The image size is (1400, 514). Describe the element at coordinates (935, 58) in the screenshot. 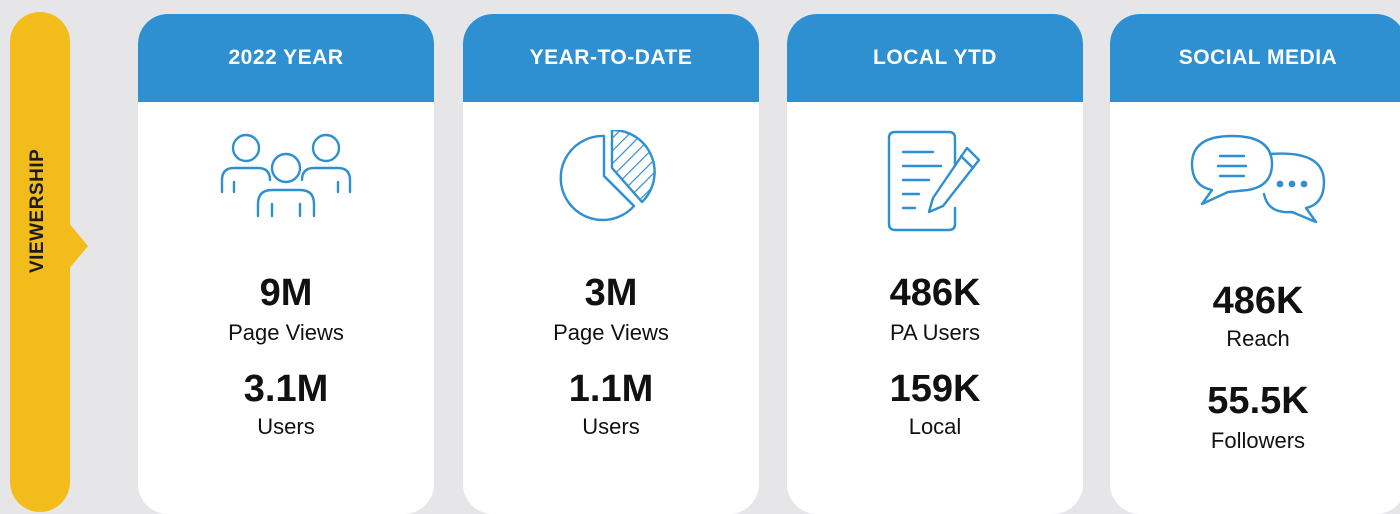

I see `card-title: LOCAL YTD` at that location.